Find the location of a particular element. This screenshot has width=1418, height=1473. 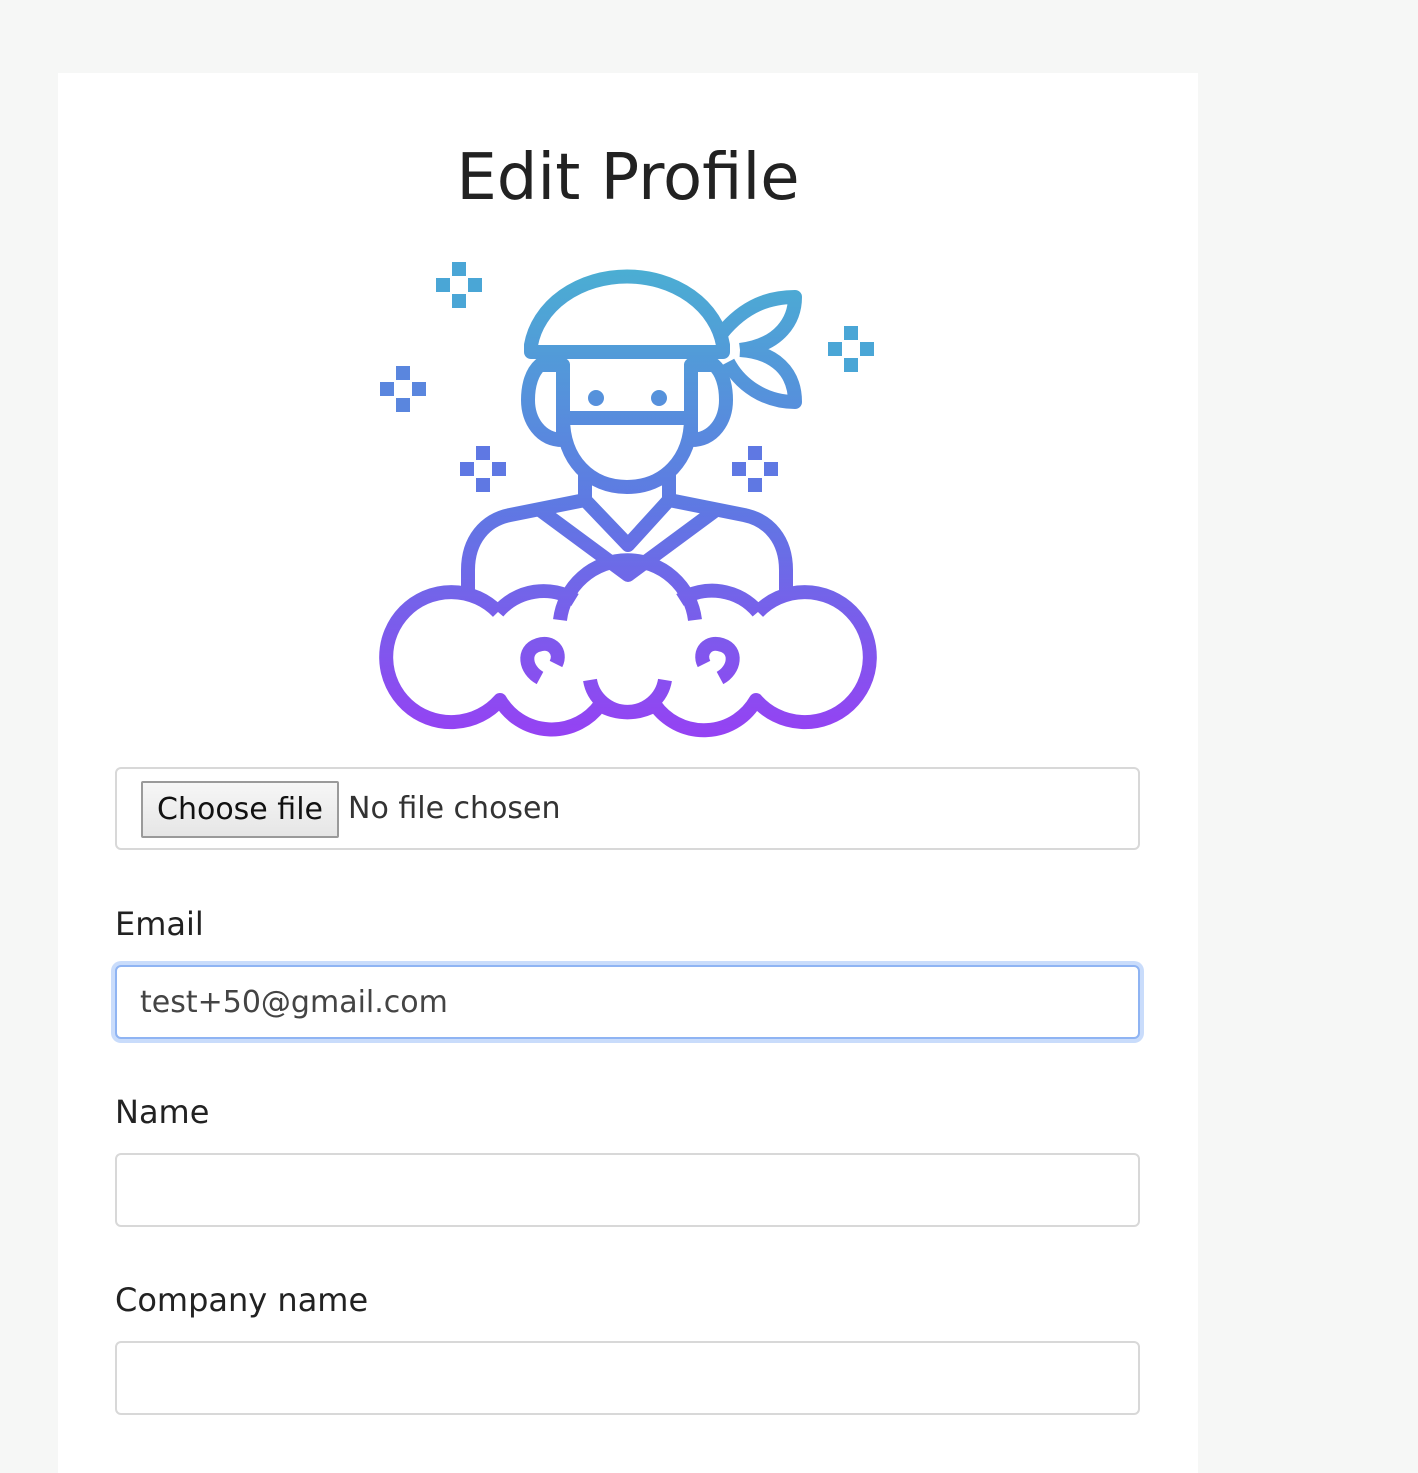

company-name-field is located at coordinates (627, 1378).